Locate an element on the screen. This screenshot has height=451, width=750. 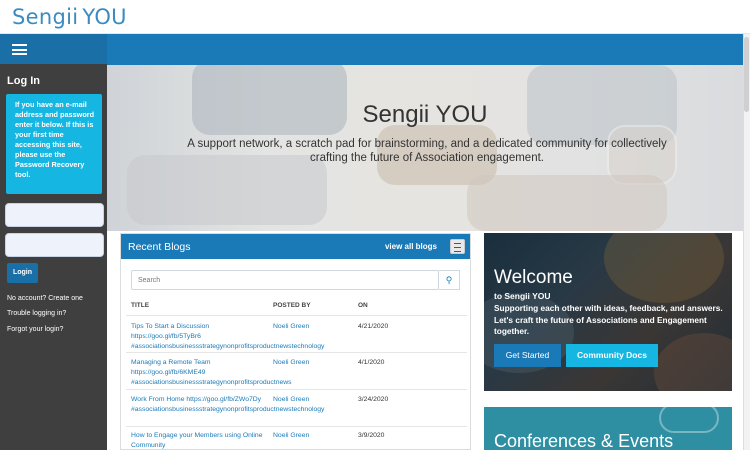
menu-toggle-button is located at coordinates (53, 49).